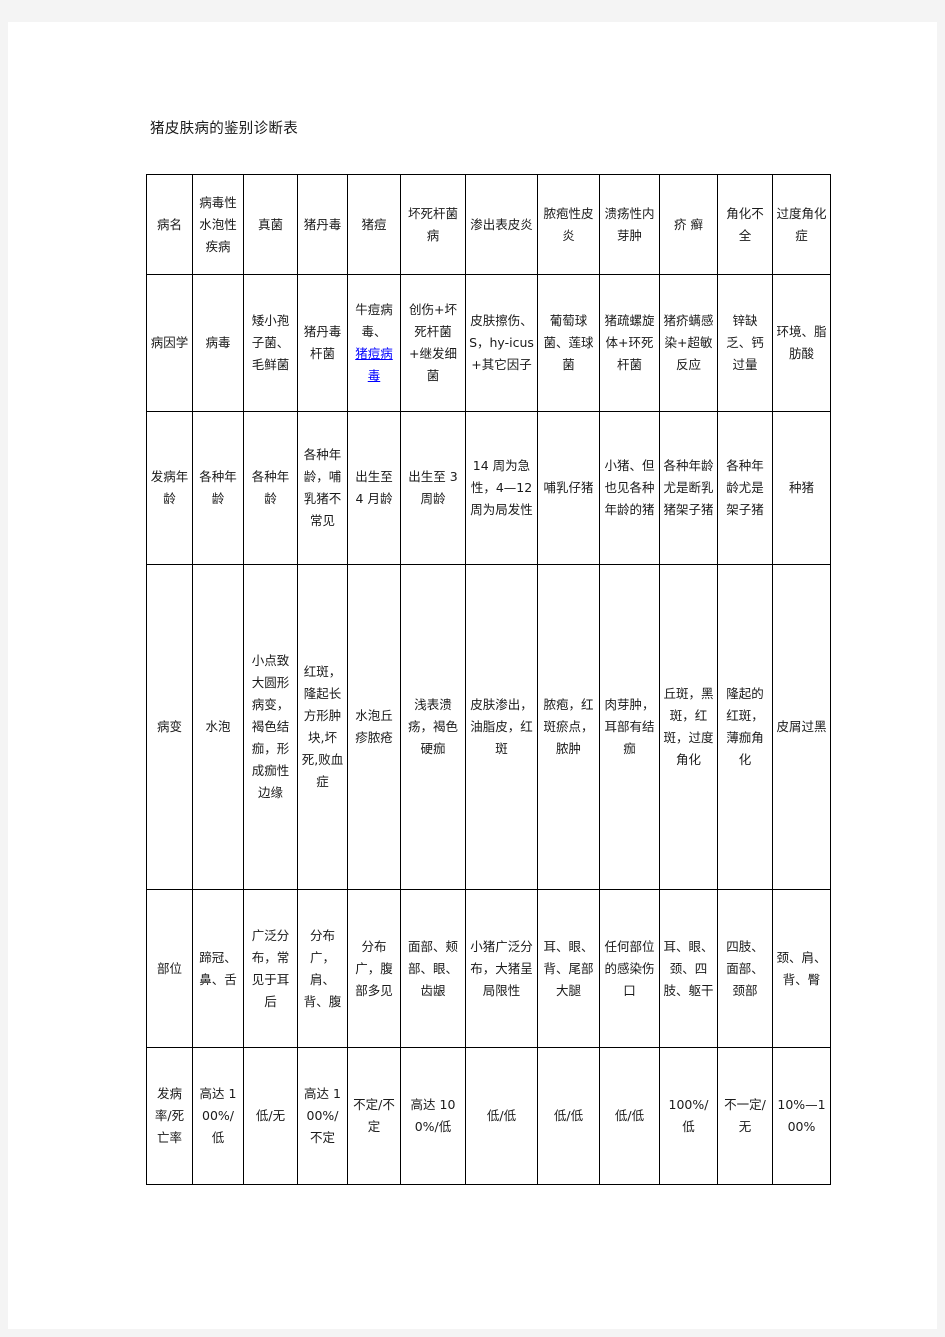  What do you see at coordinates (568, 968) in the screenshot?
I see `cell-site-pustular-dermatitis: 耳、眼、背、尾部大腿` at bounding box center [568, 968].